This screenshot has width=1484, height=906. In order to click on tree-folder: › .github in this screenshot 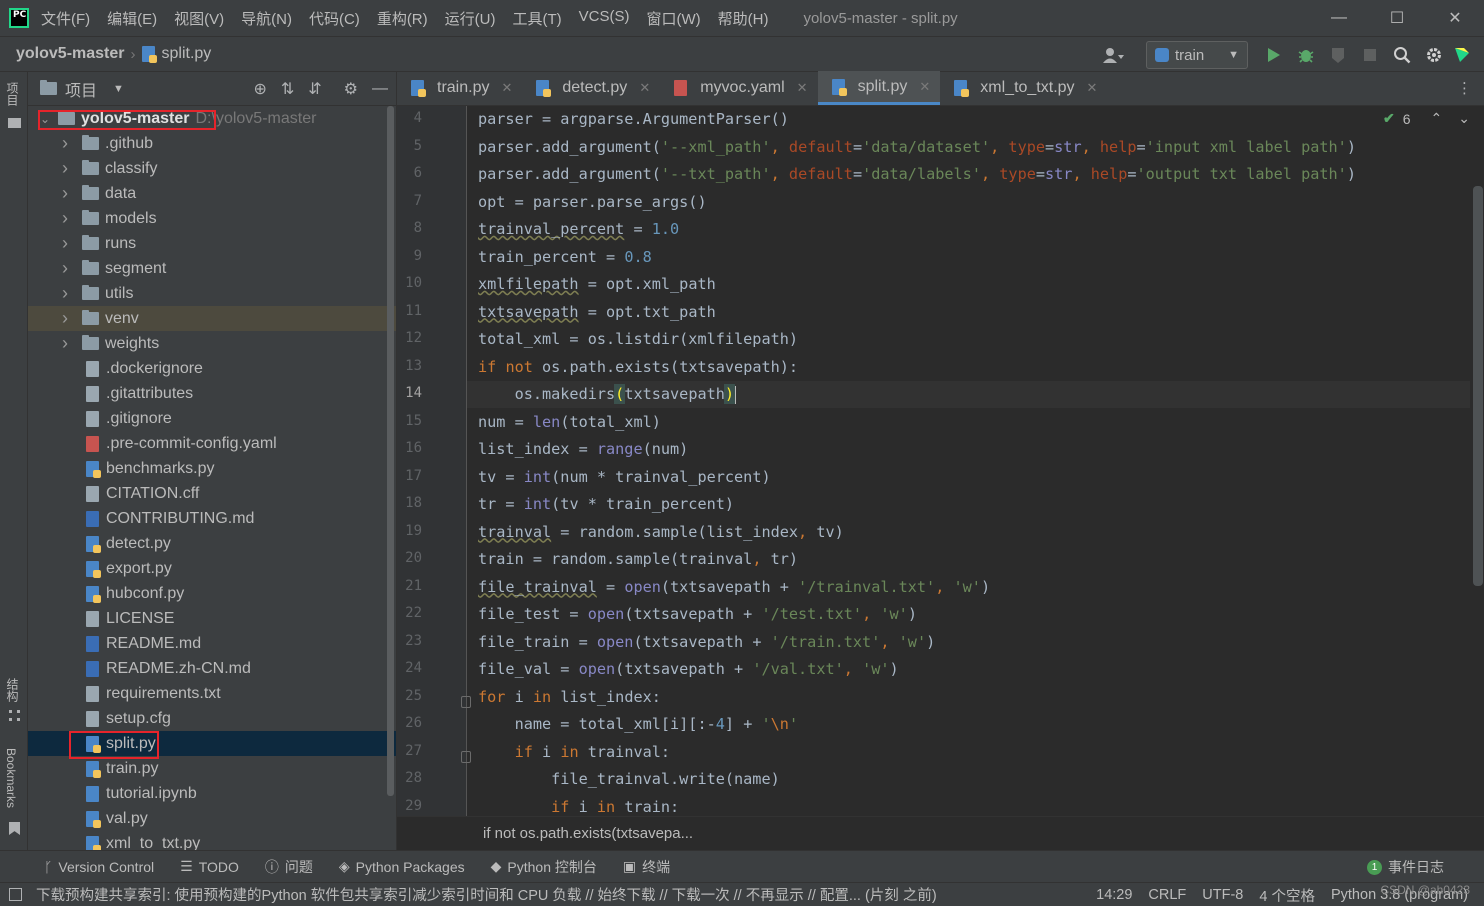, I will do `click(212, 143)`.